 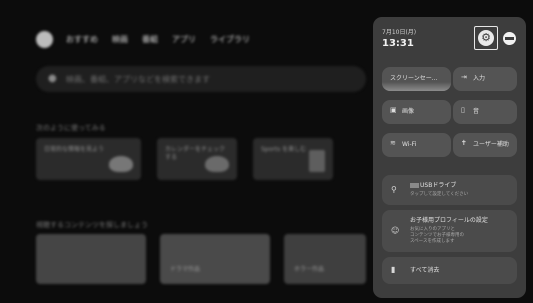 What do you see at coordinates (71, 128) in the screenshot?
I see `section-title-try: 次のように使ってみる` at bounding box center [71, 128].